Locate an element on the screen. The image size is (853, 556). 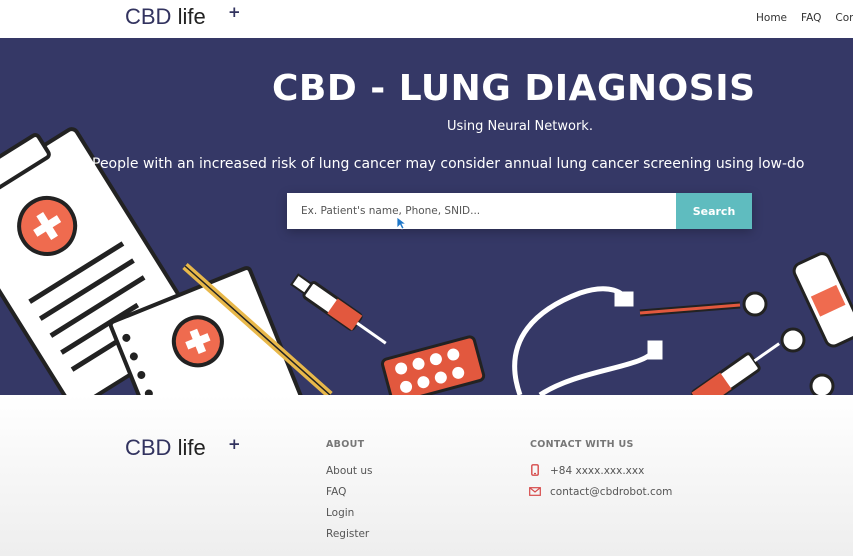
brand-name-life: life is located at coordinates (191, 16).